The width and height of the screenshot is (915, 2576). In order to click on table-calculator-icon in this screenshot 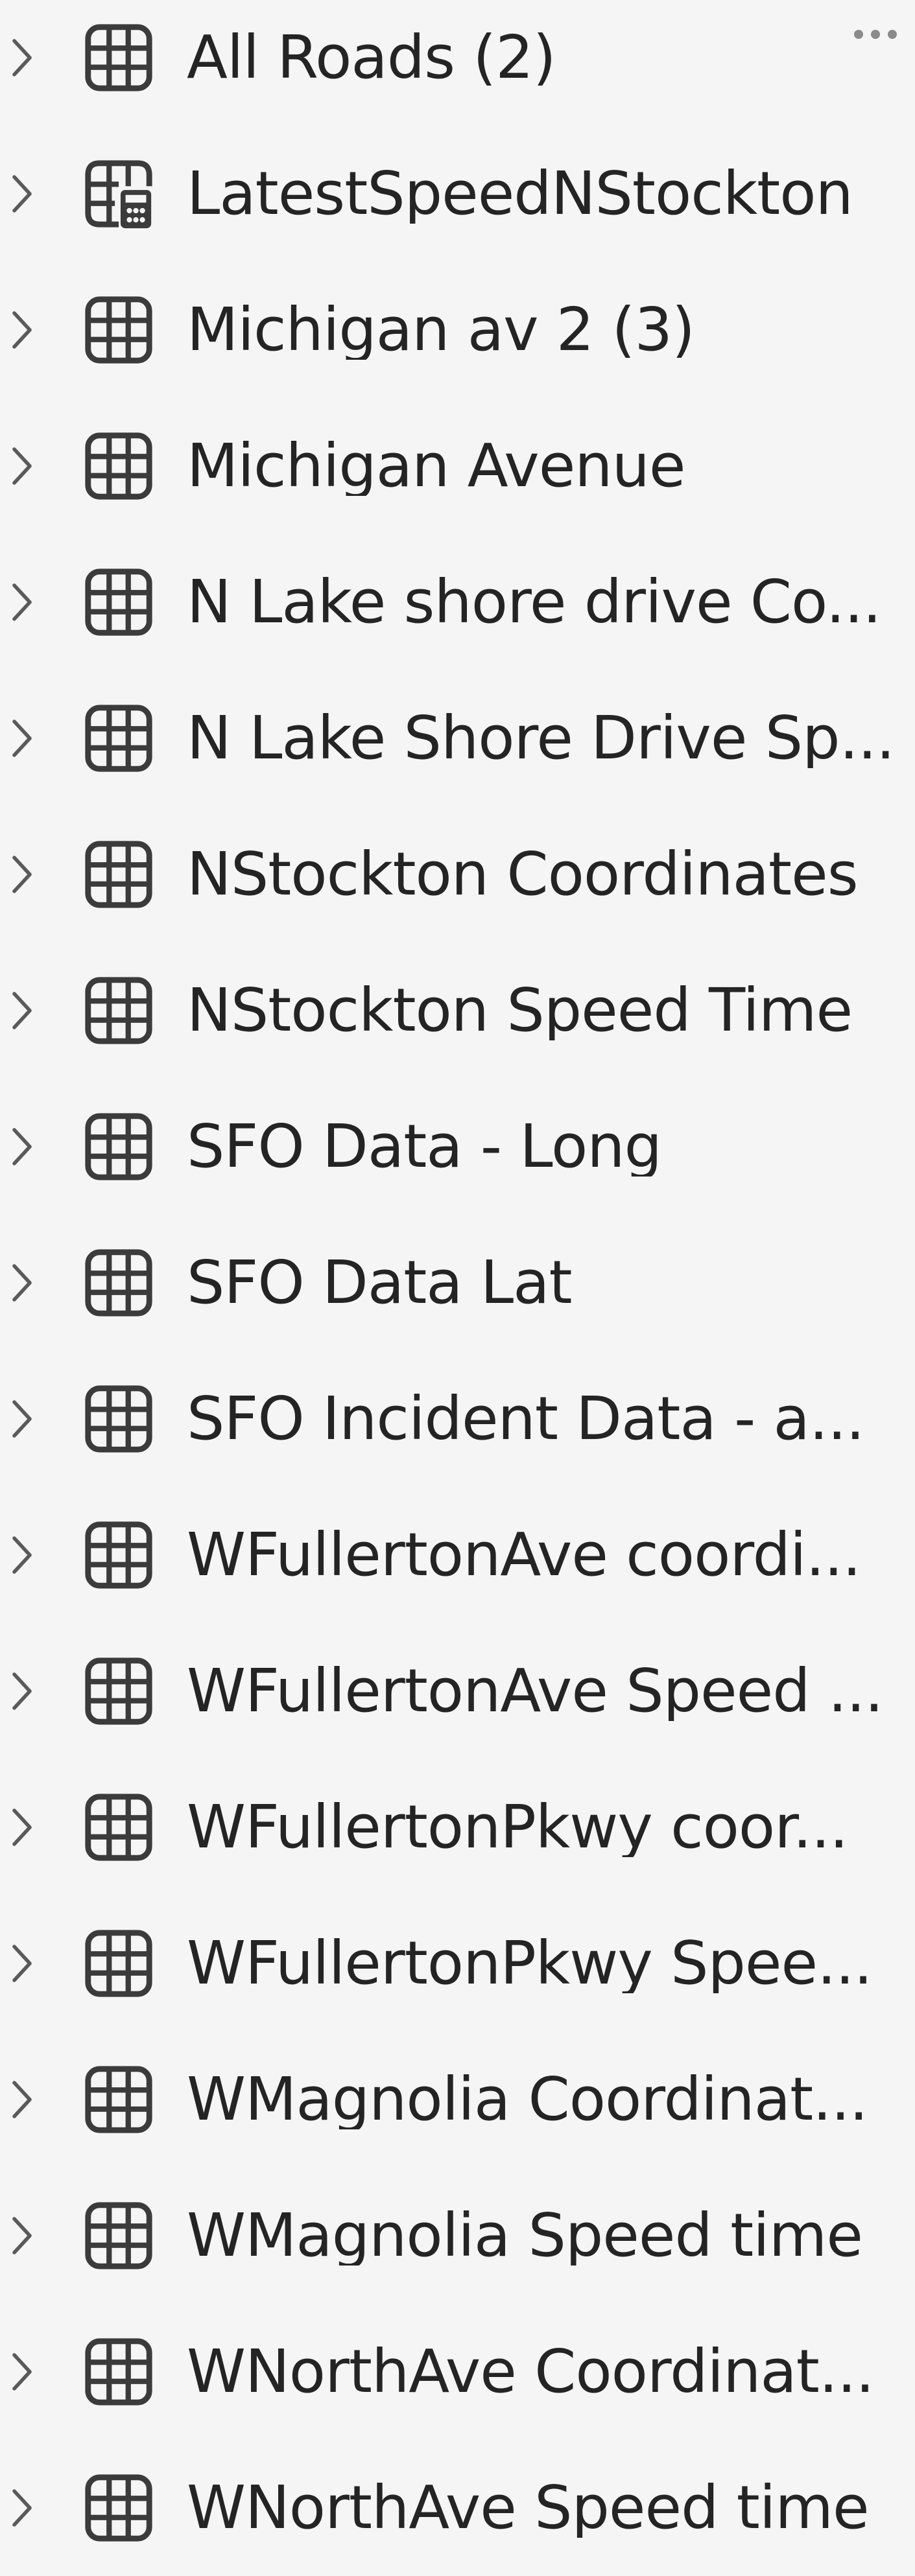, I will do `click(118, 194)`.